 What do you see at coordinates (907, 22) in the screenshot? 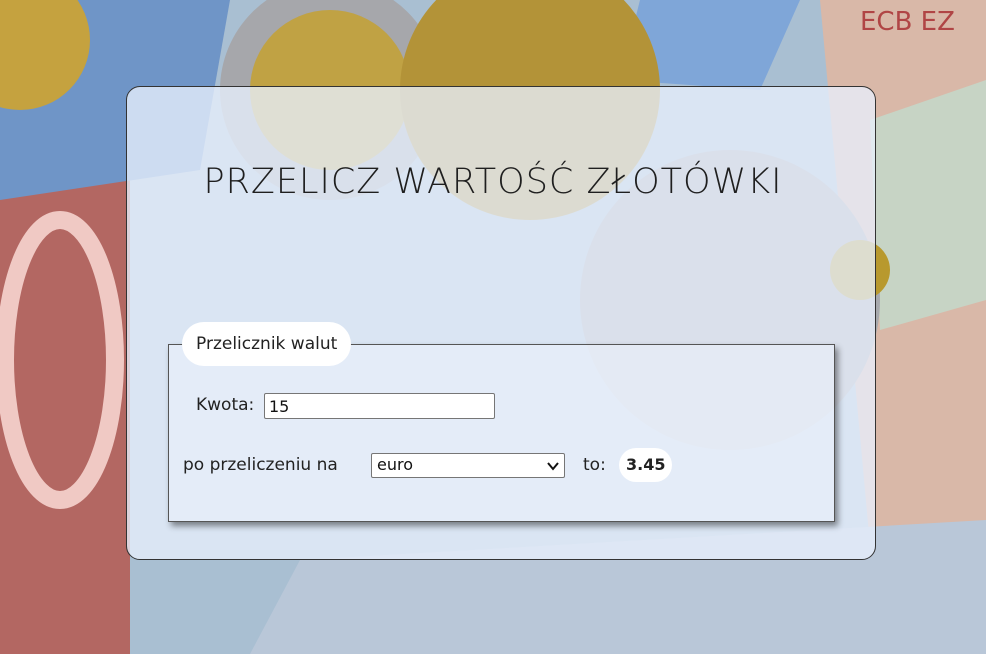
I see `svg-text: ECB EZ` at bounding box center [907, 22].